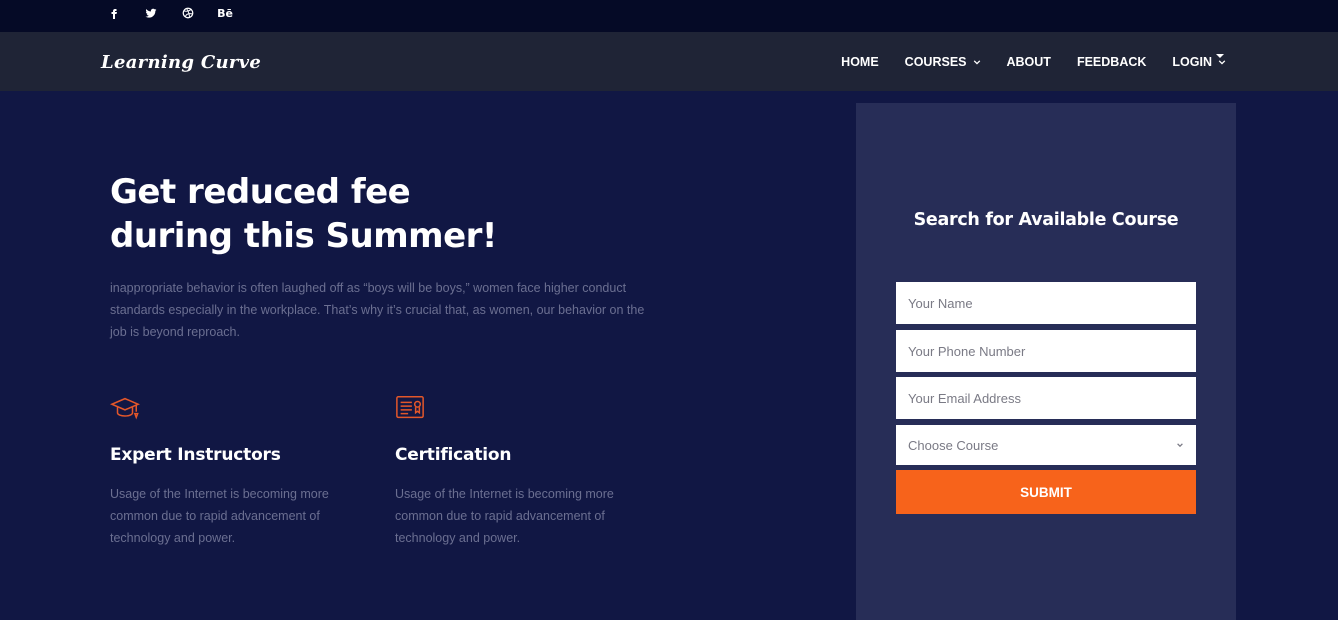  I want to click on headline-line-2: during this Summer!, so click(303, 236).